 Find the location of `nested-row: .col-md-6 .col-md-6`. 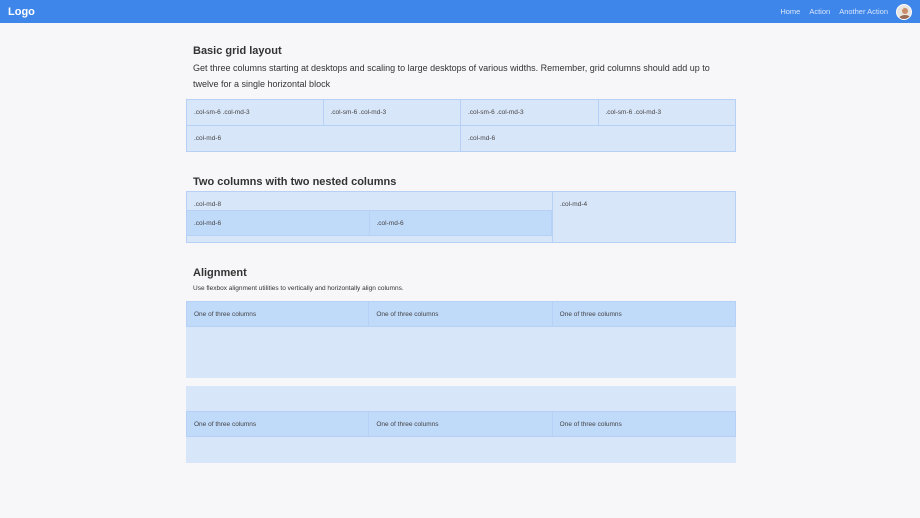

nested-row: .col-md-6 .col-md-6 is located at coordinates (369, 223).